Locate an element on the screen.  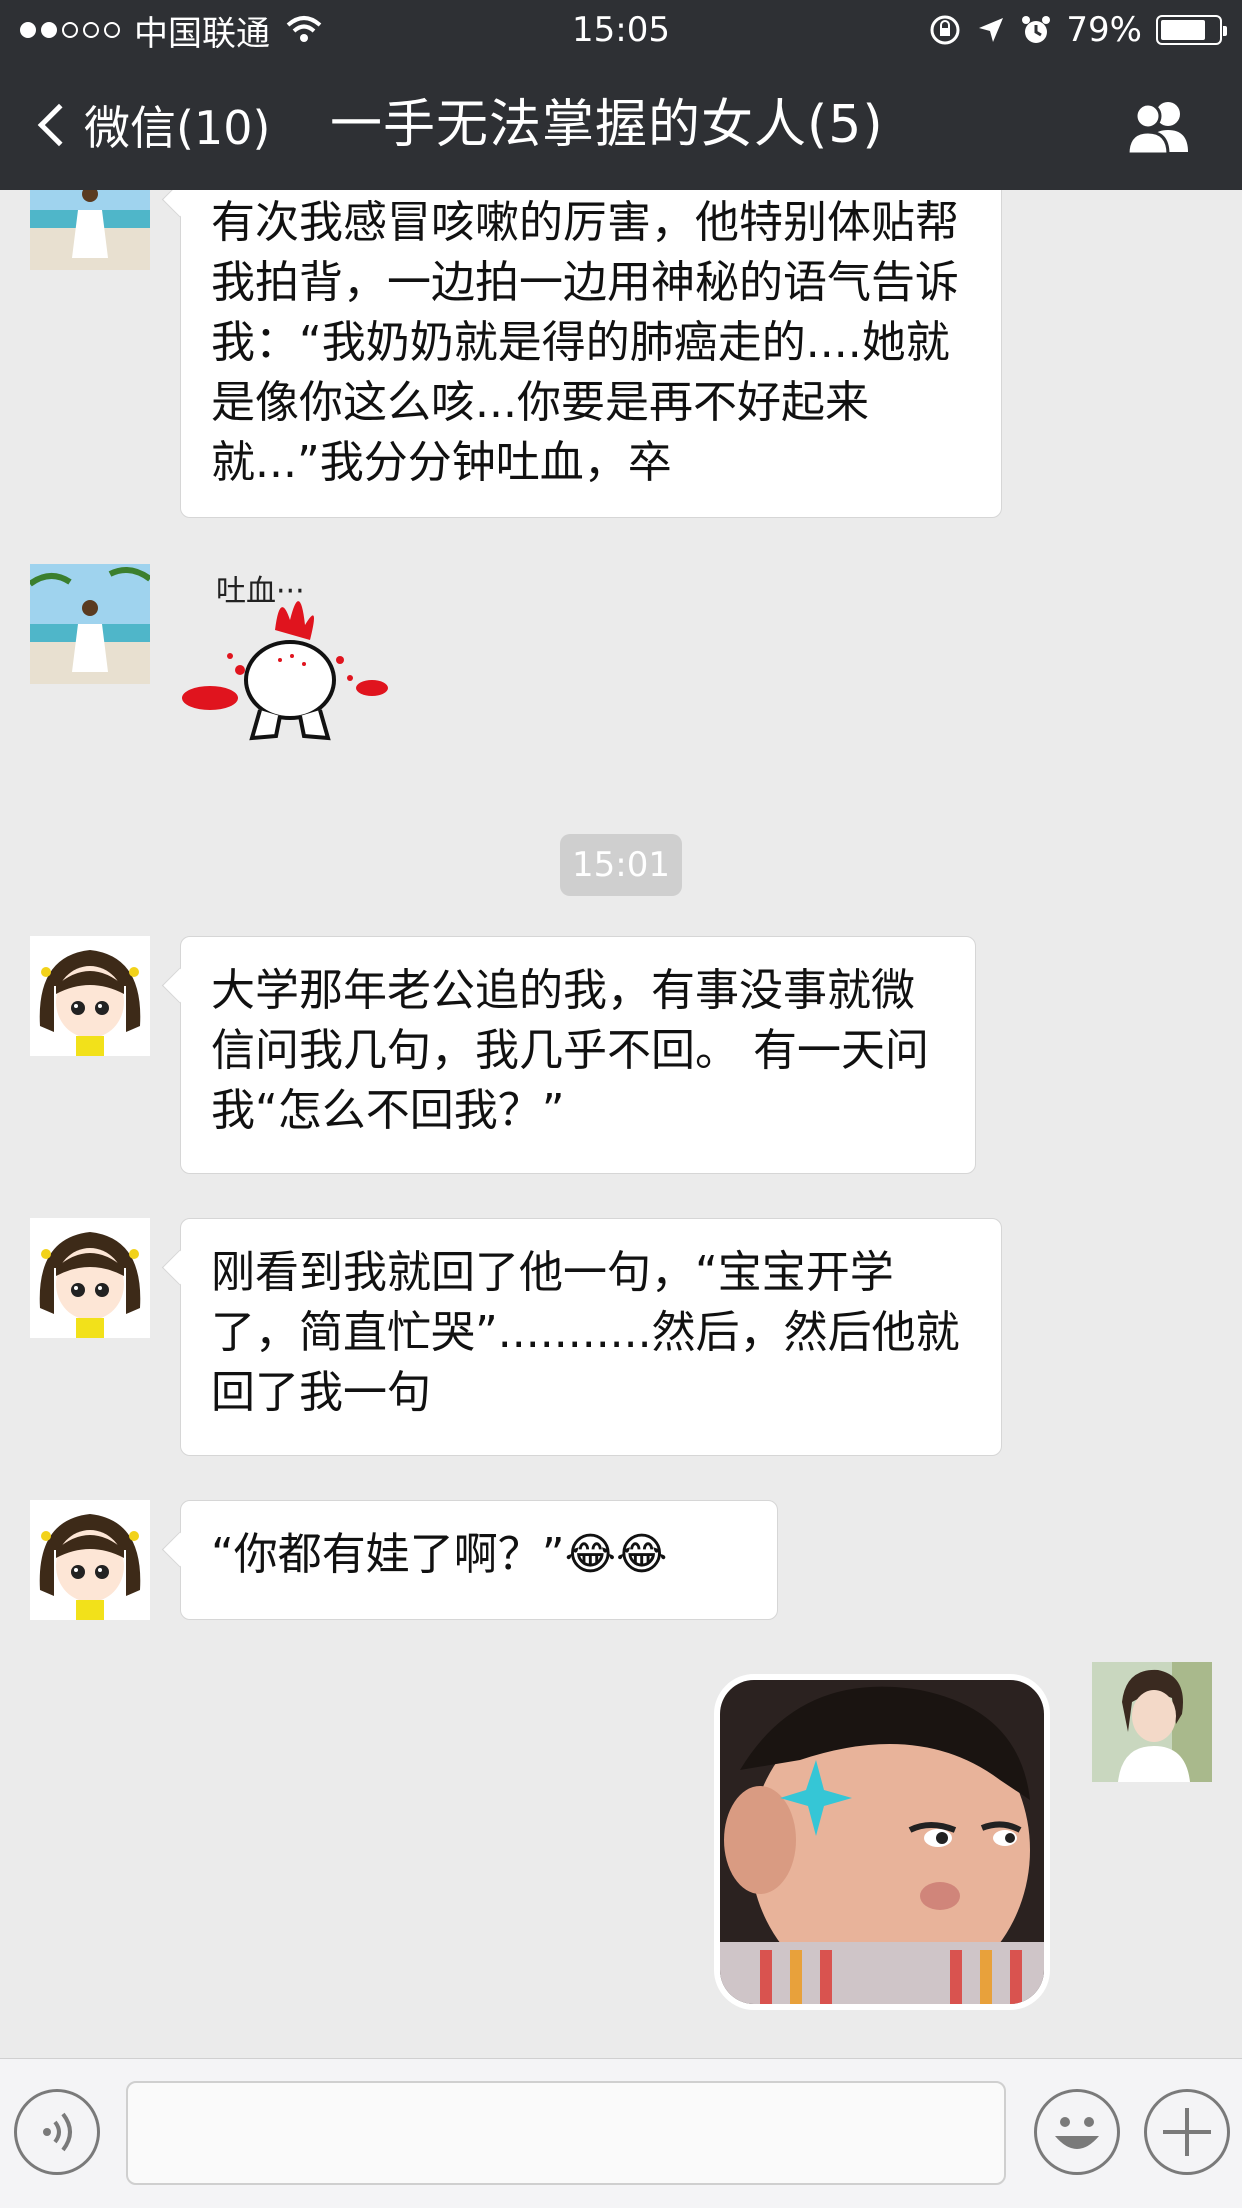
boy-face-sticker is located at coordinates (882, 1842).